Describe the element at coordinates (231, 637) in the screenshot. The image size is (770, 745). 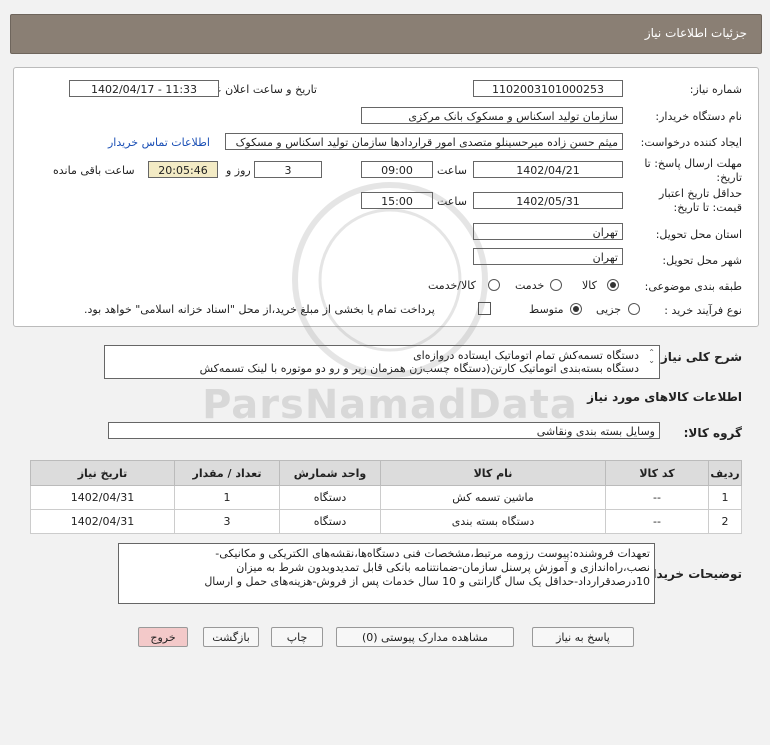
I see `back-button: بازگشت` at that location.